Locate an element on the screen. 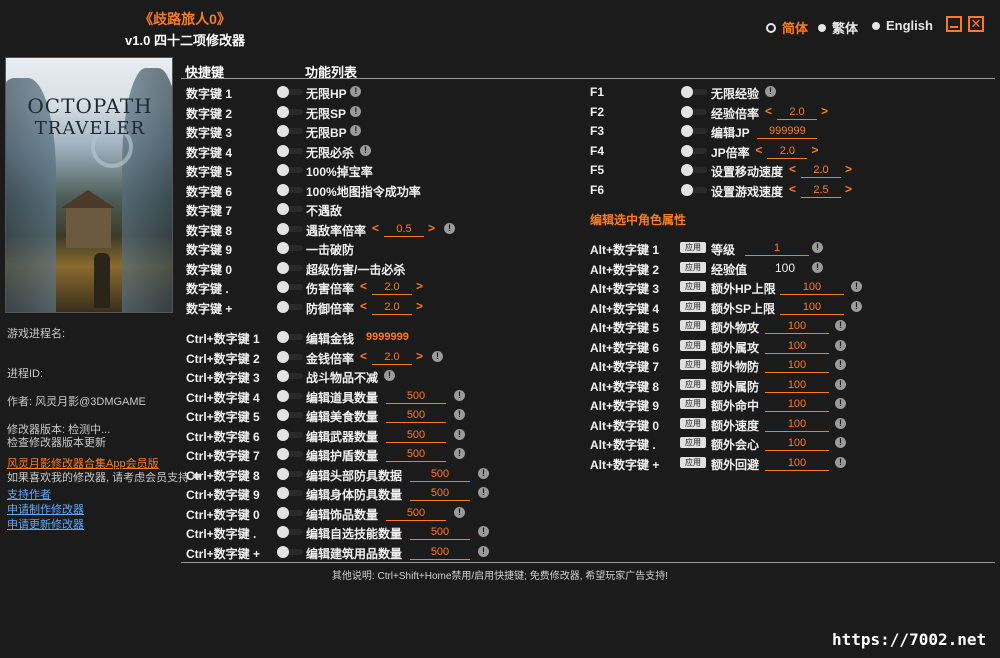  attribute-label: 额外物攻 is located at coordinates (735, 328).